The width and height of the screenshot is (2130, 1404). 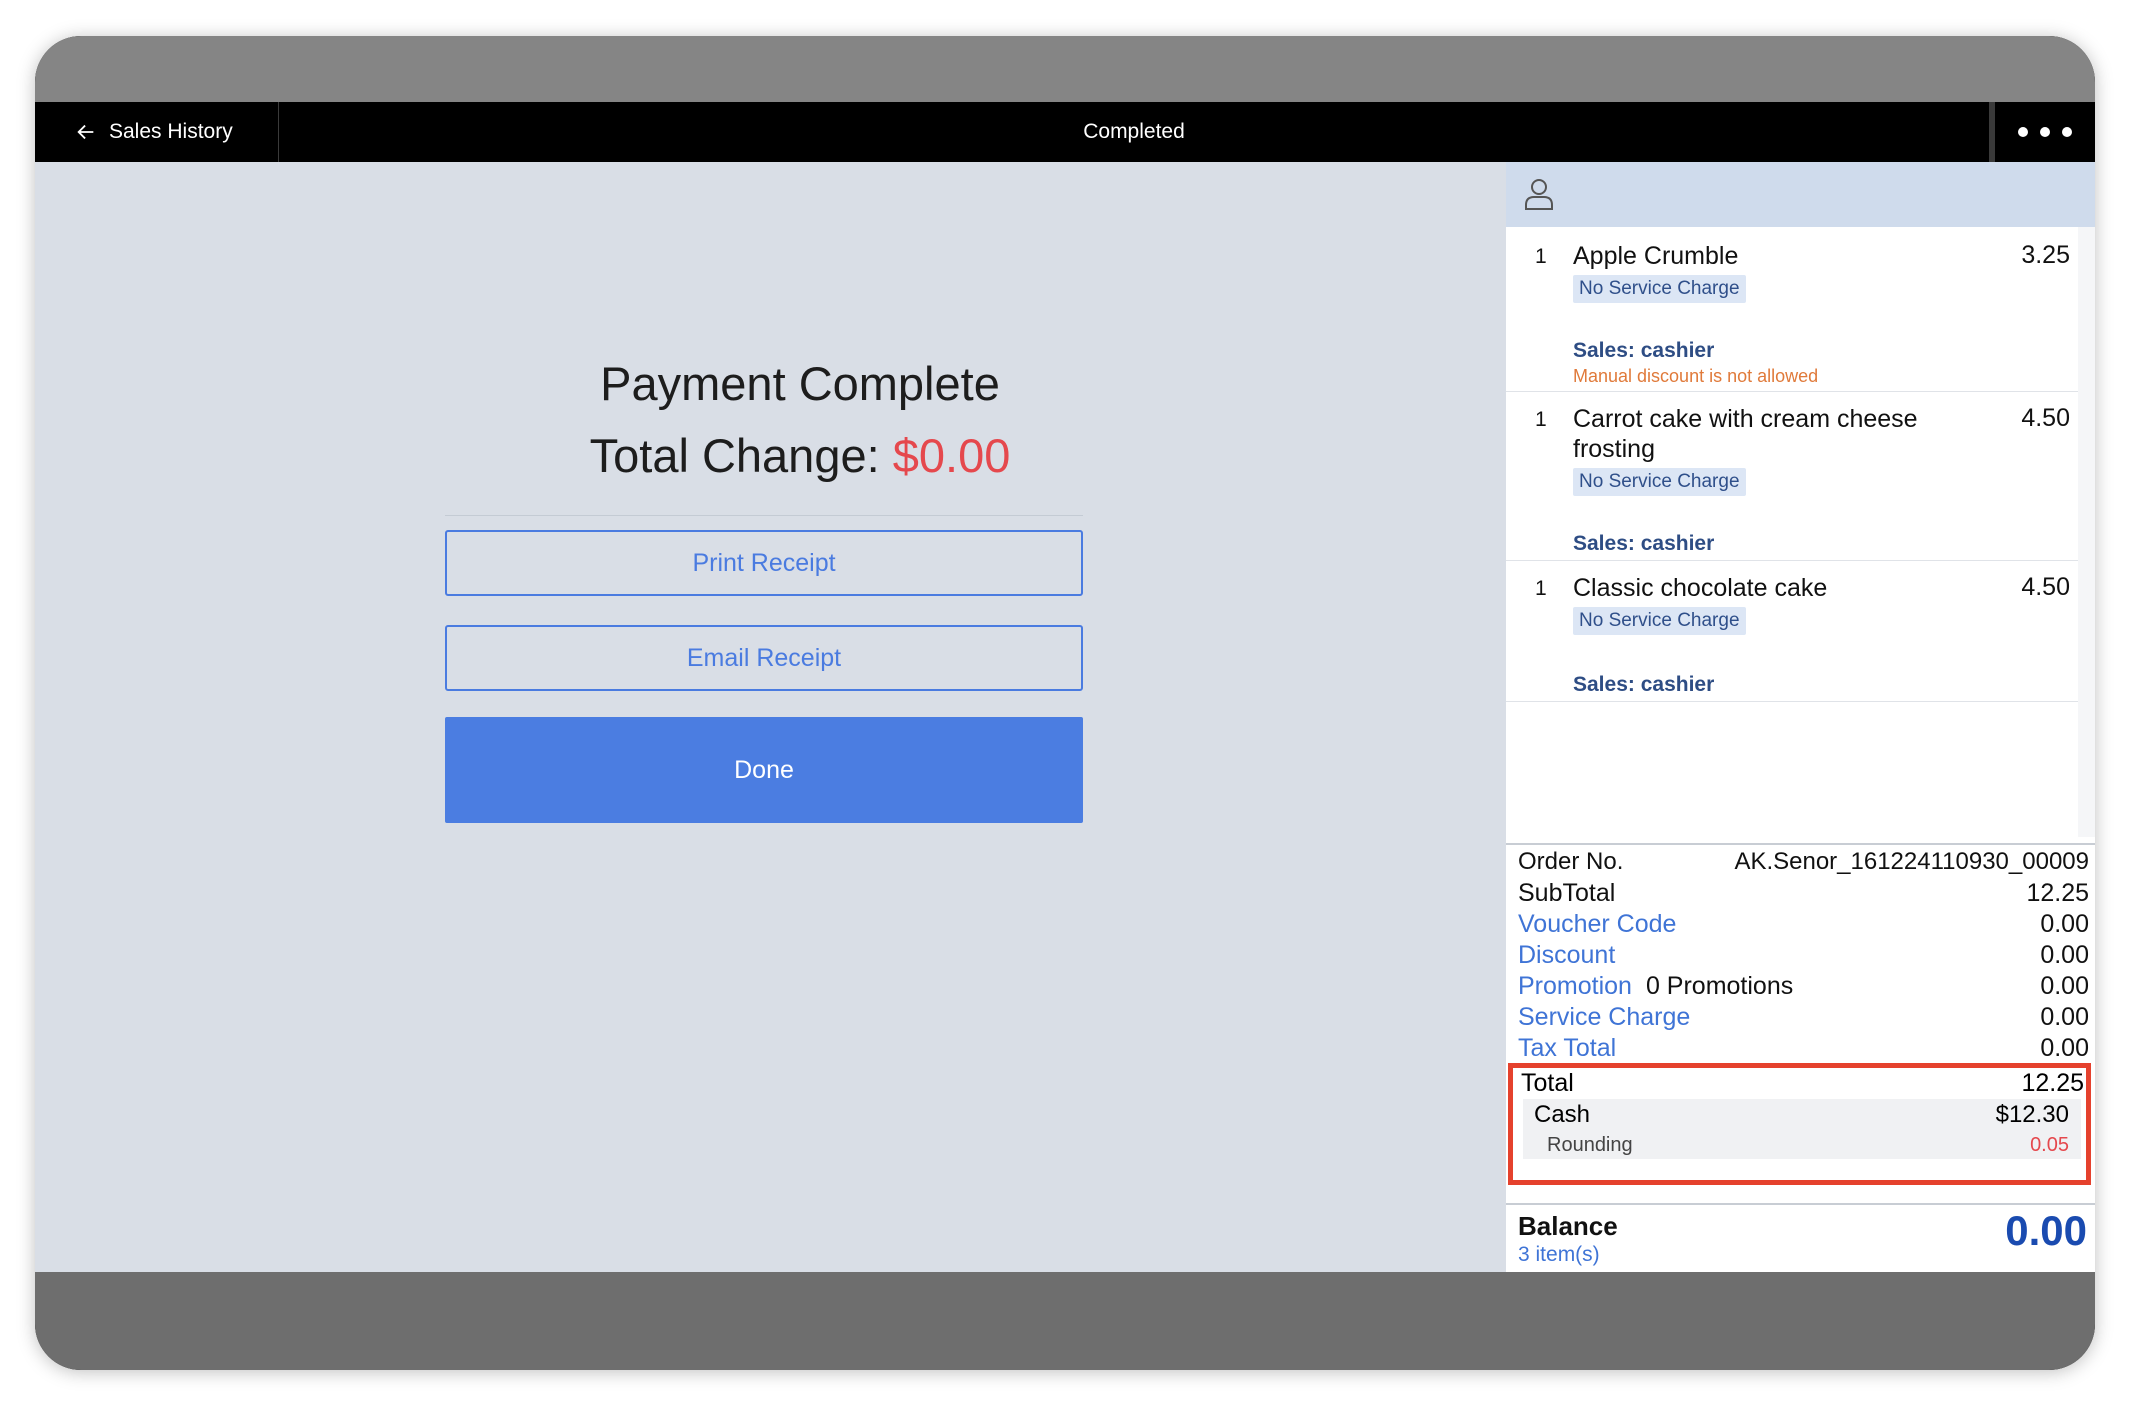 I want to click on user-icon, so click(x=1539, y=194).